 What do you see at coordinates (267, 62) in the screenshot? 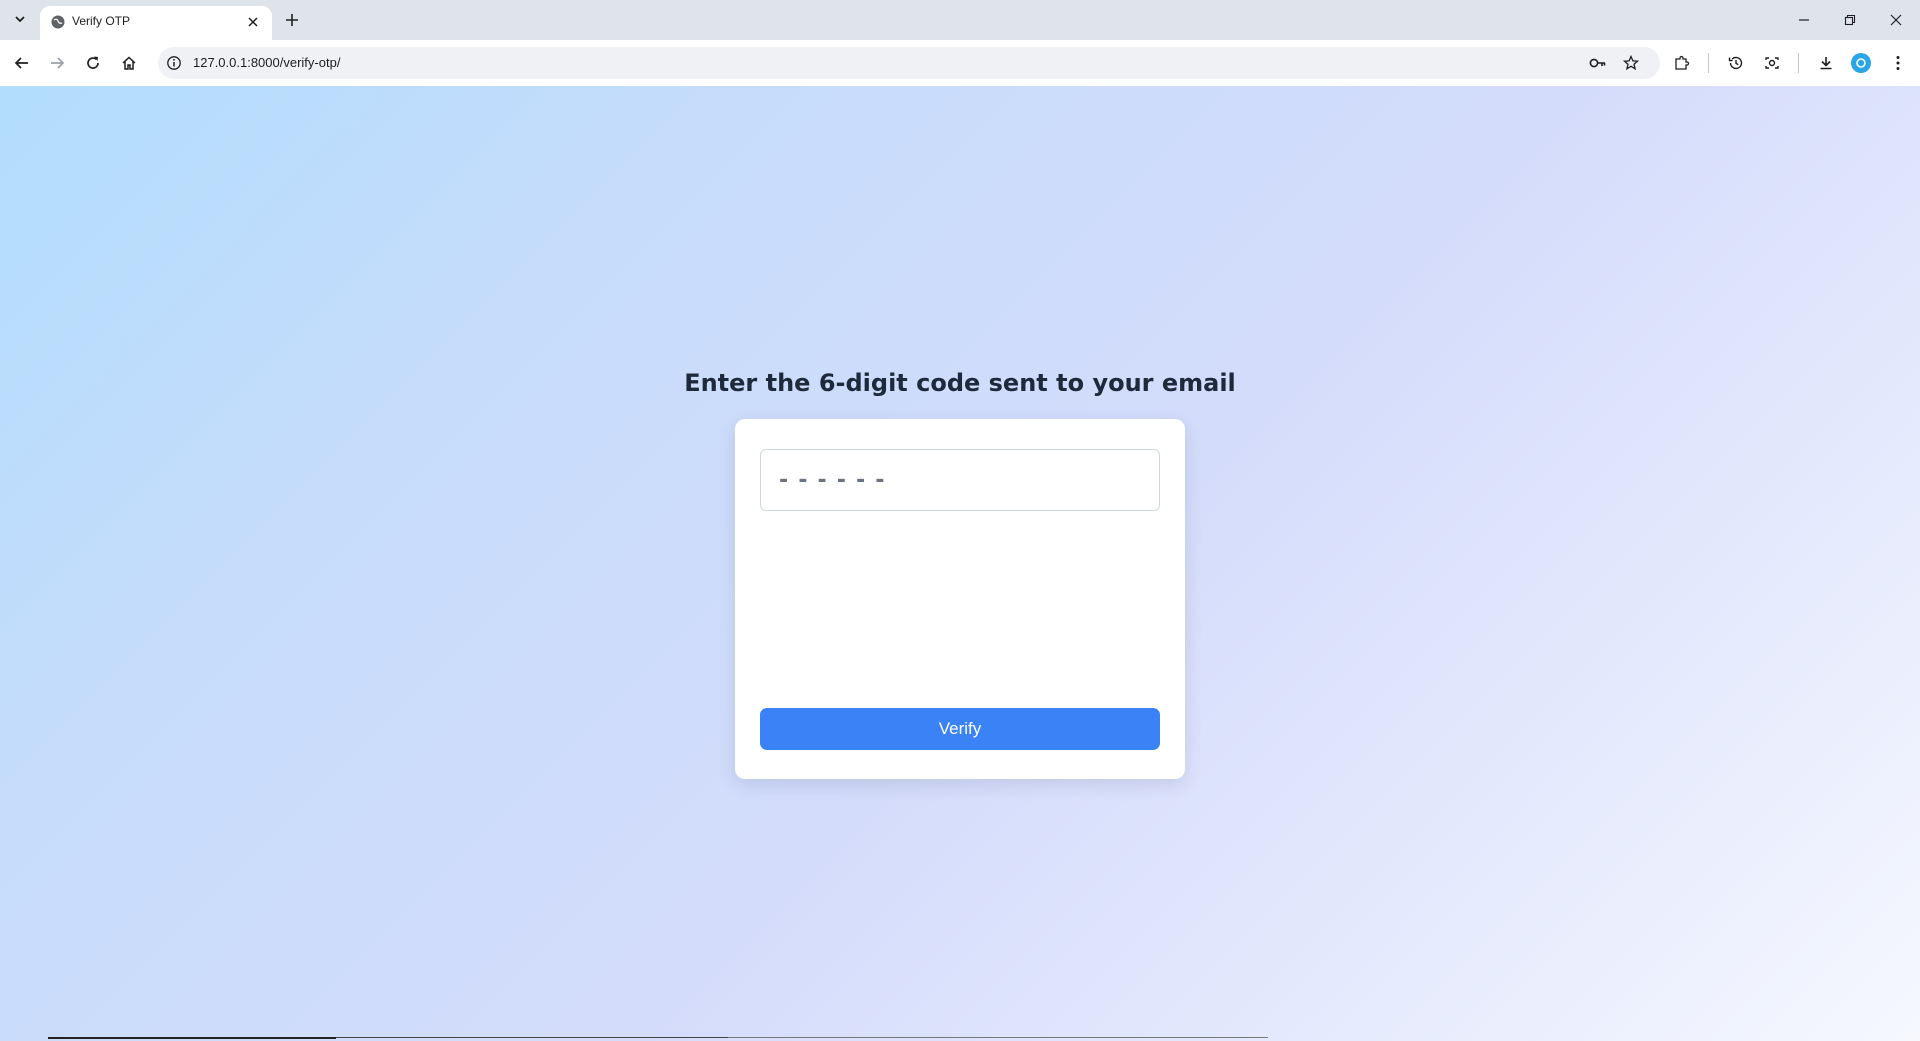
I see `url-text: 127.0.0.1:8000/verify-otp/` at bounding box center [267, 62].